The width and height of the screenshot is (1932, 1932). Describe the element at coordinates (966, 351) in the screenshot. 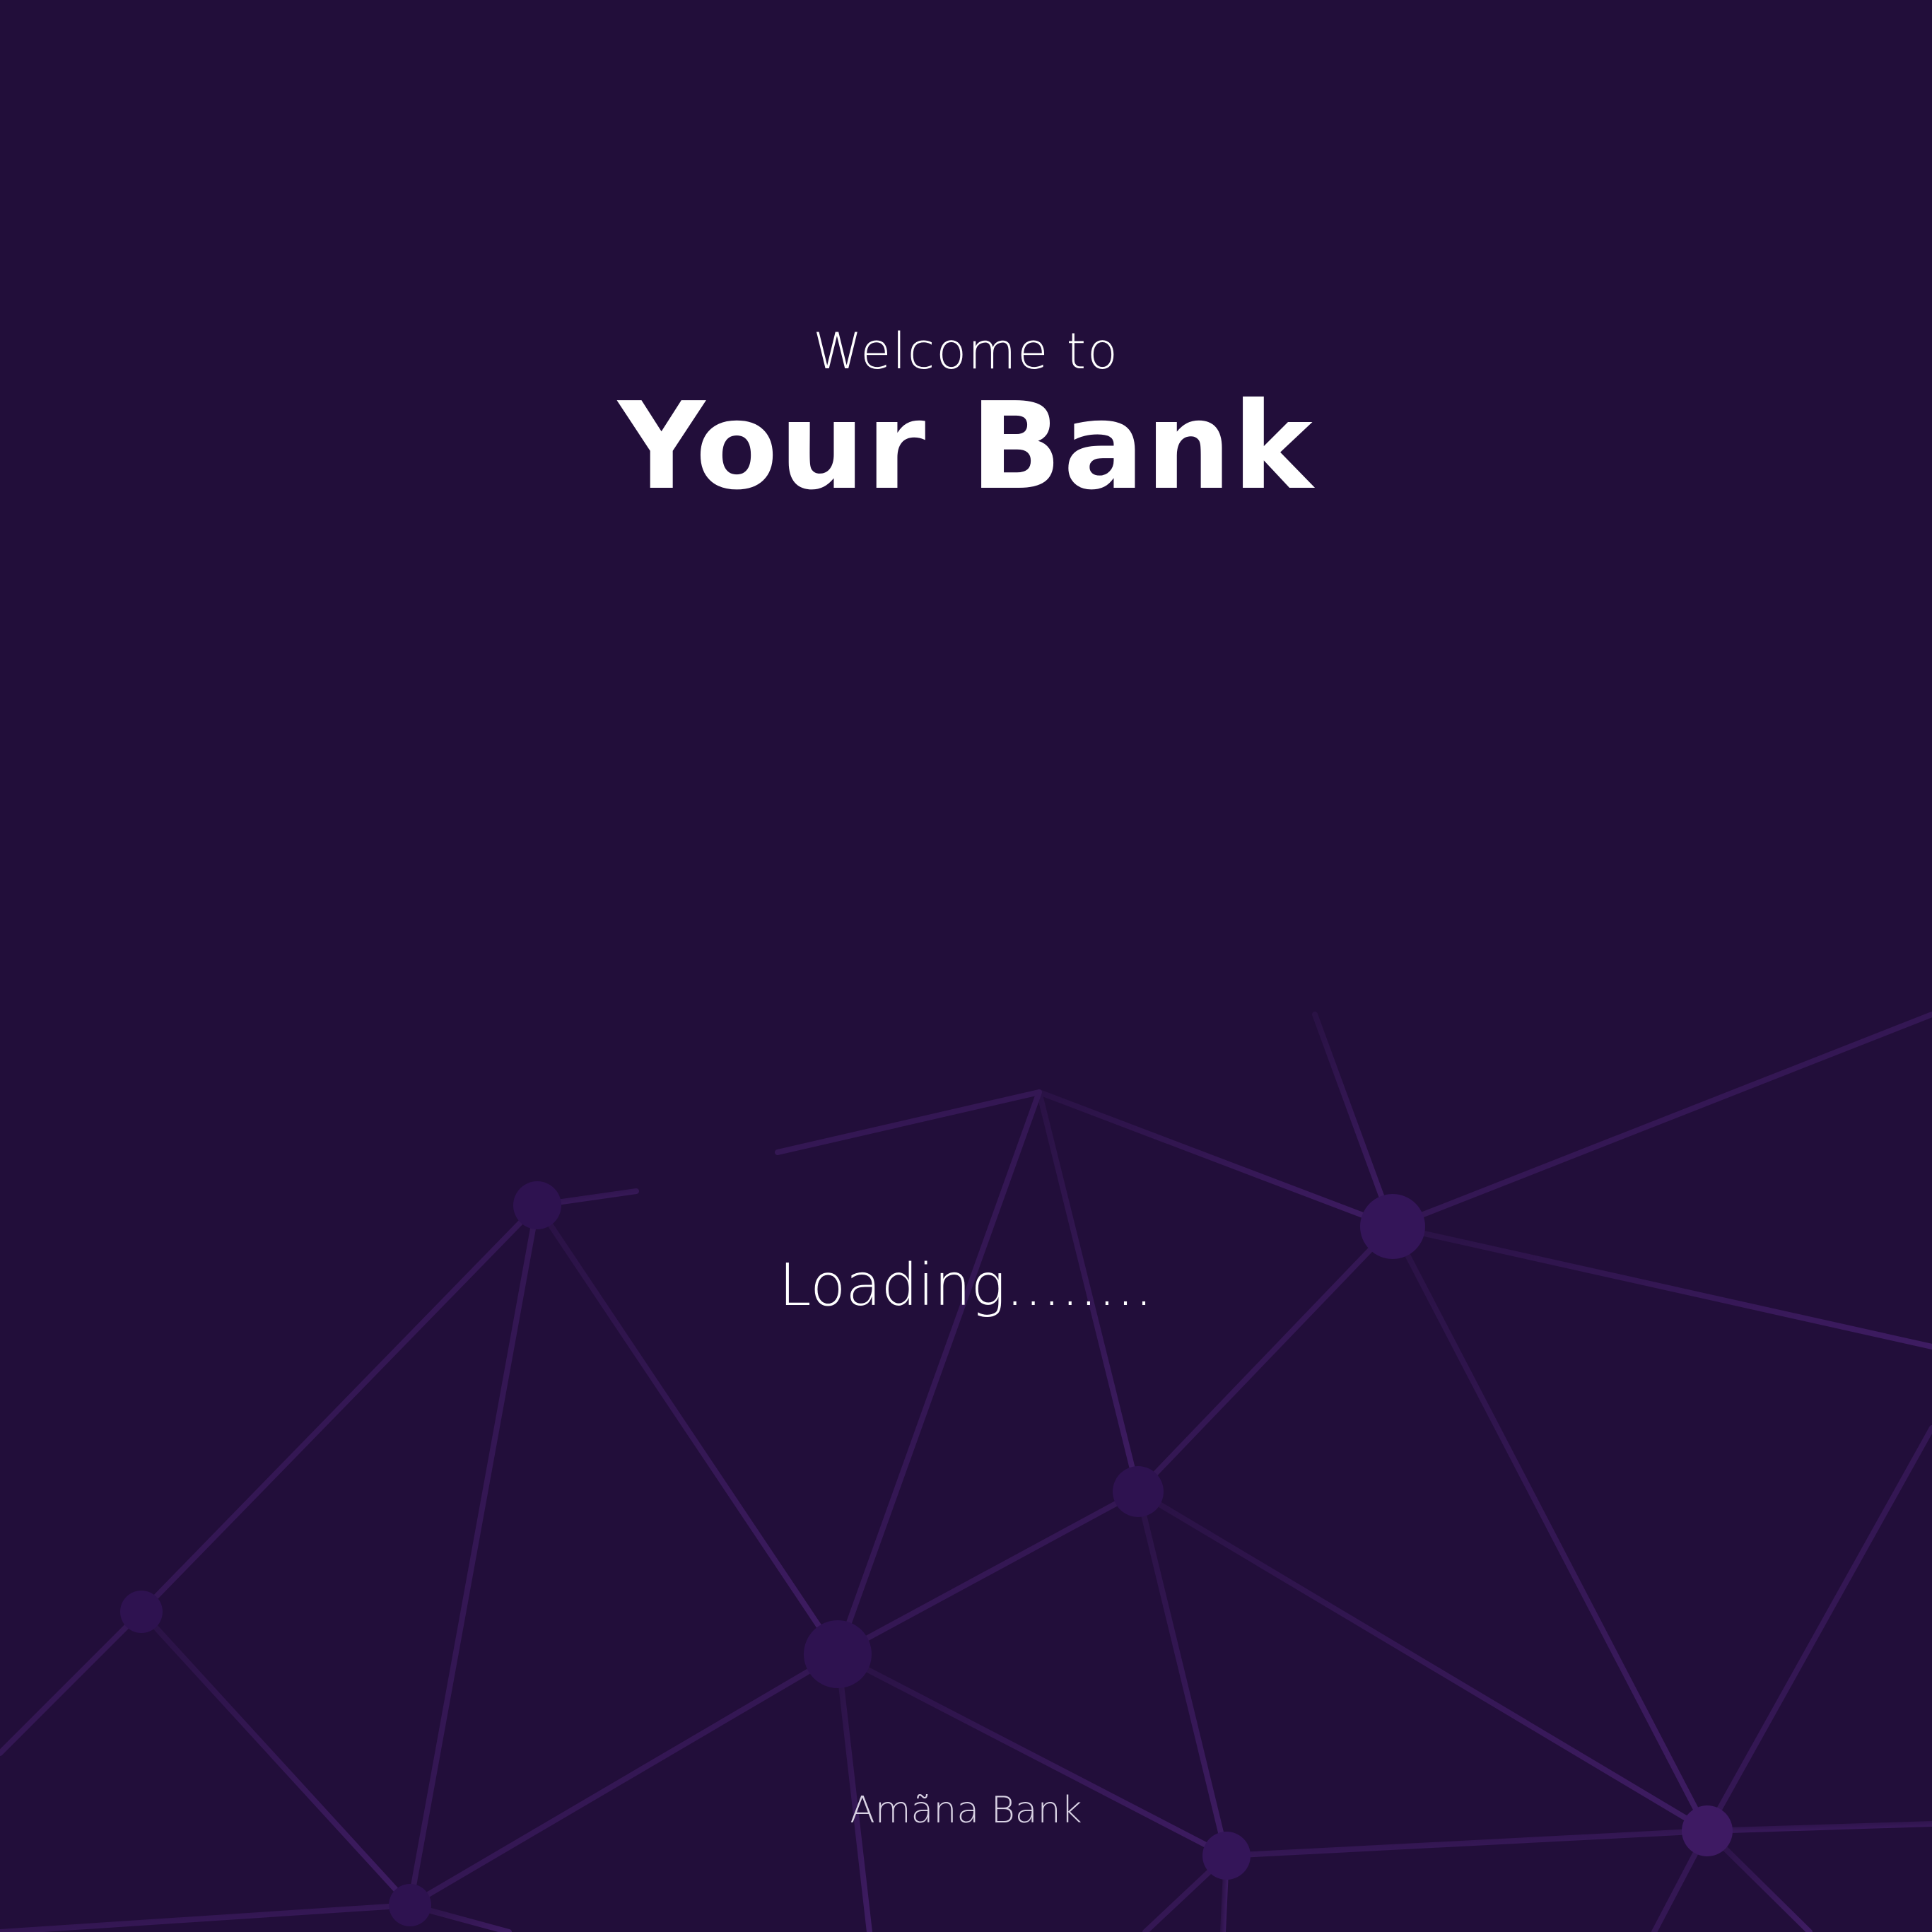

I see `welcome-greeting: Welcome to` at that location.